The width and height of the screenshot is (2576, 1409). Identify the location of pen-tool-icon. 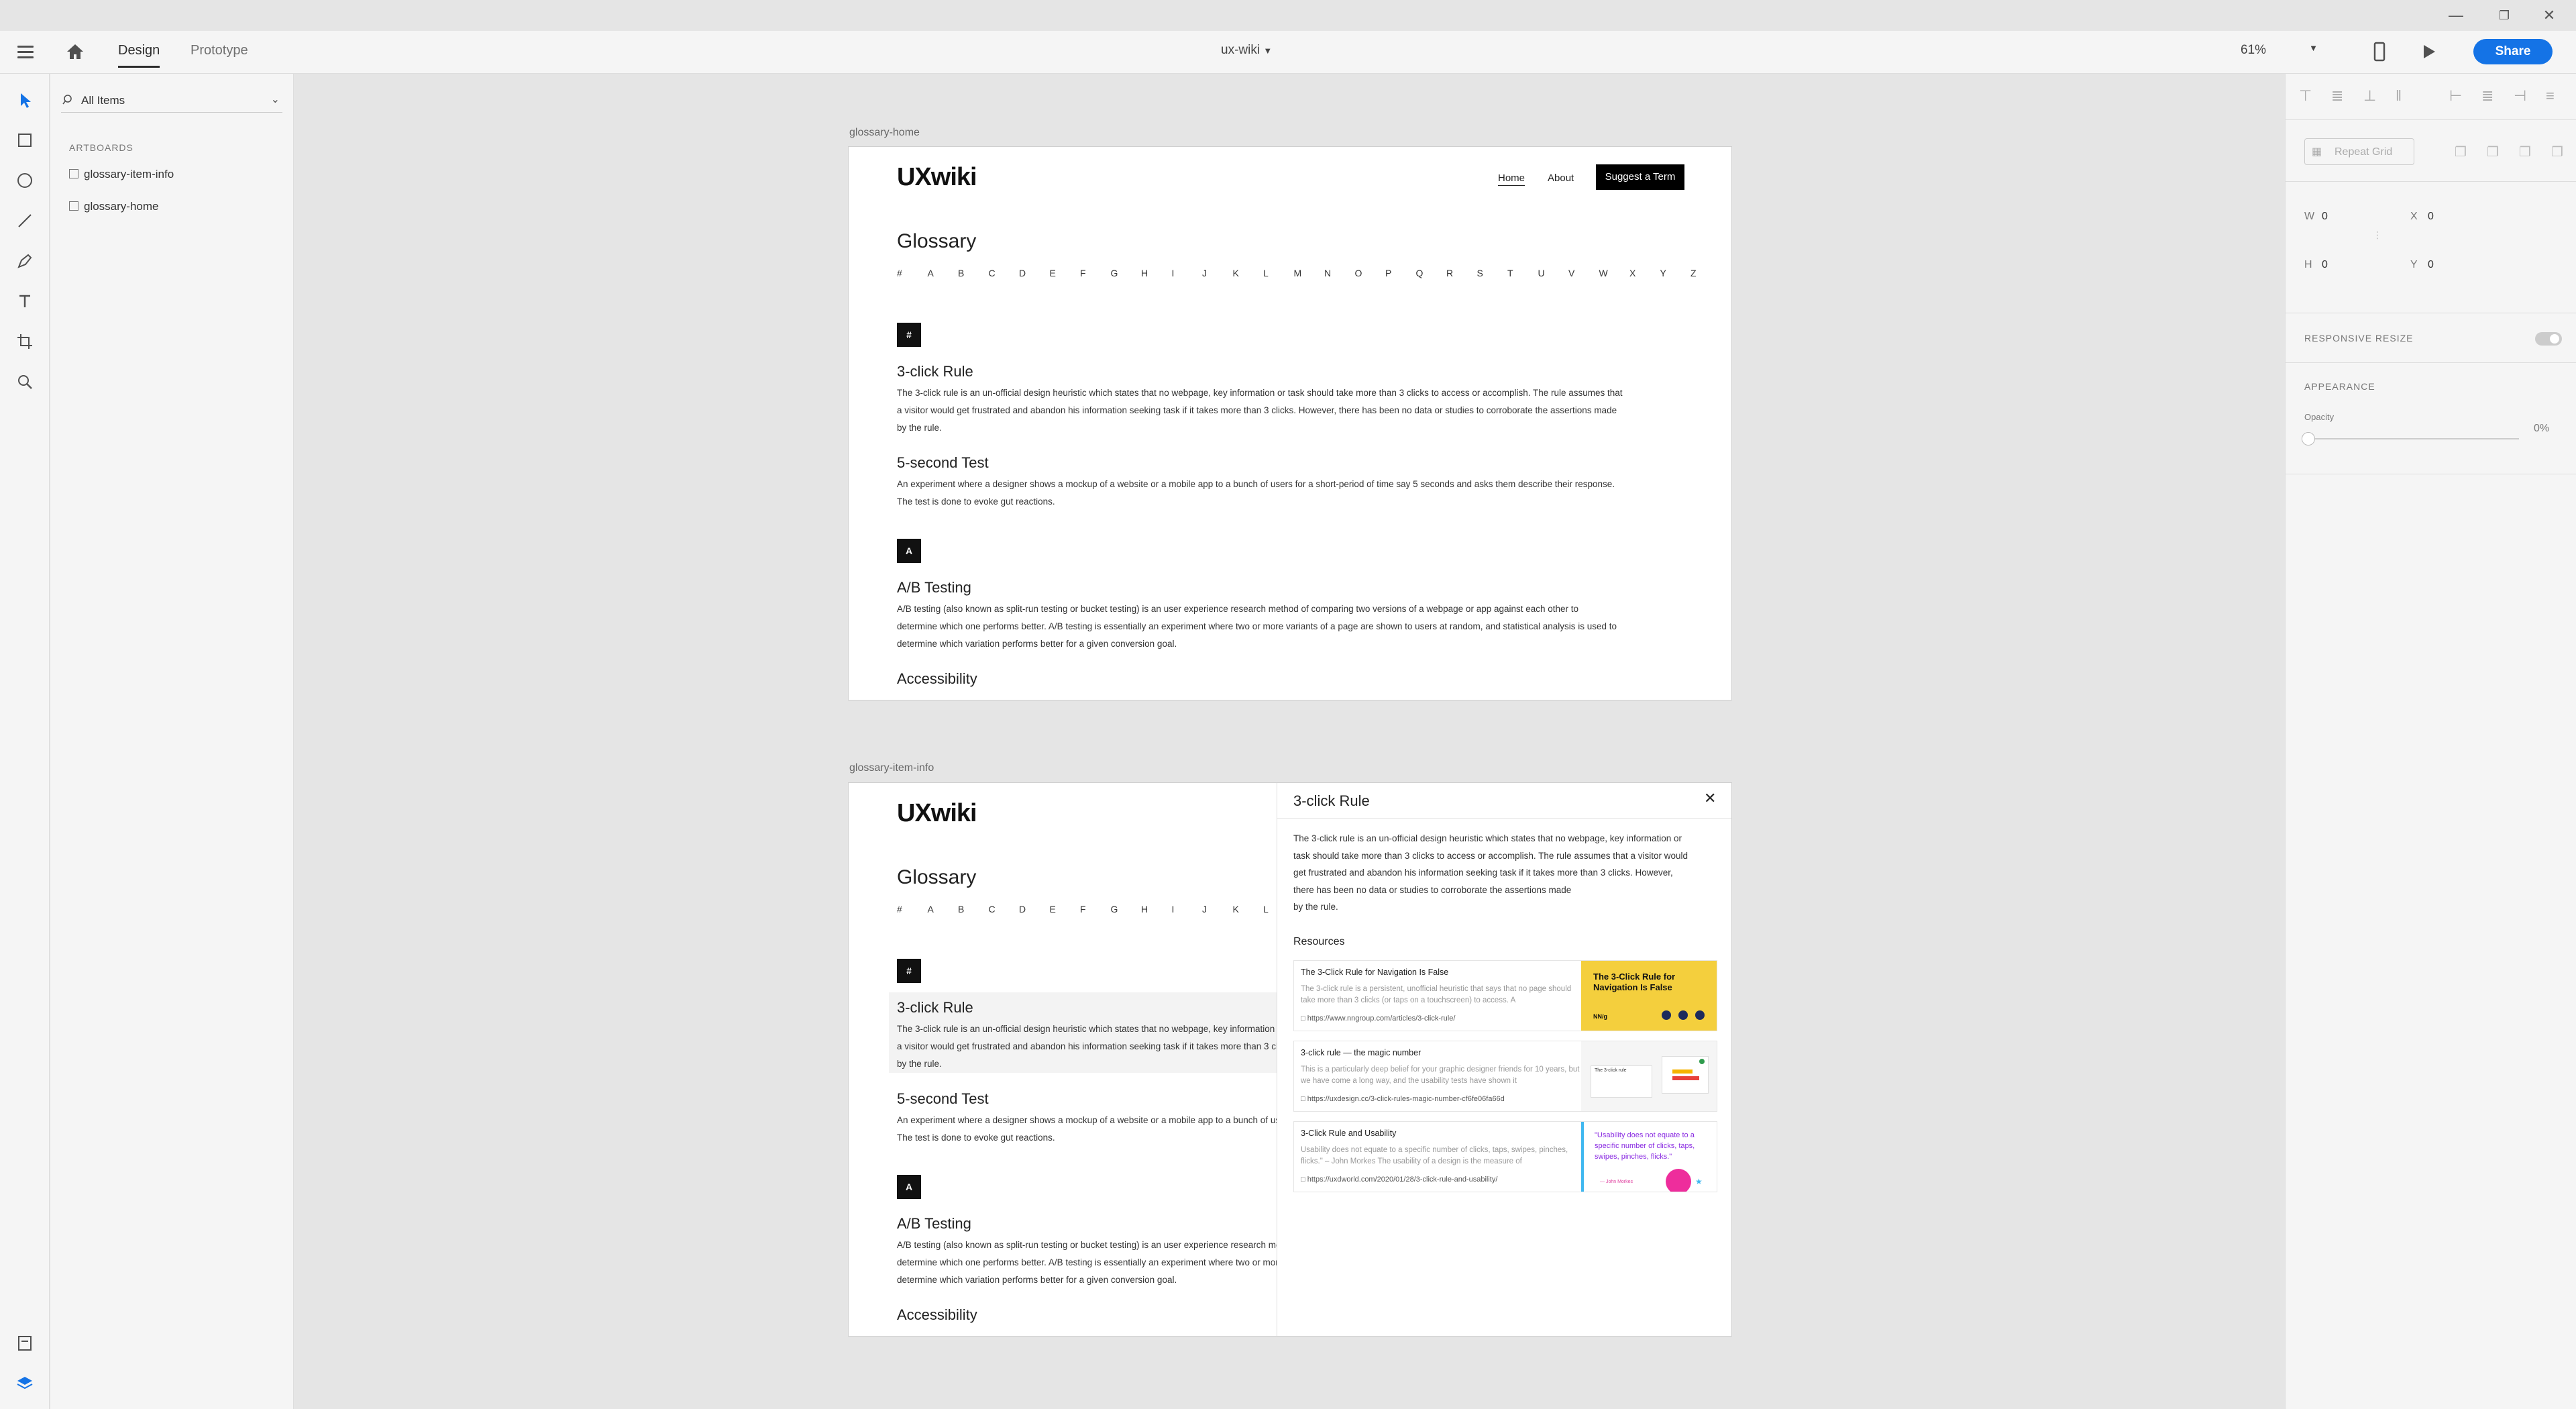
(25, 261).